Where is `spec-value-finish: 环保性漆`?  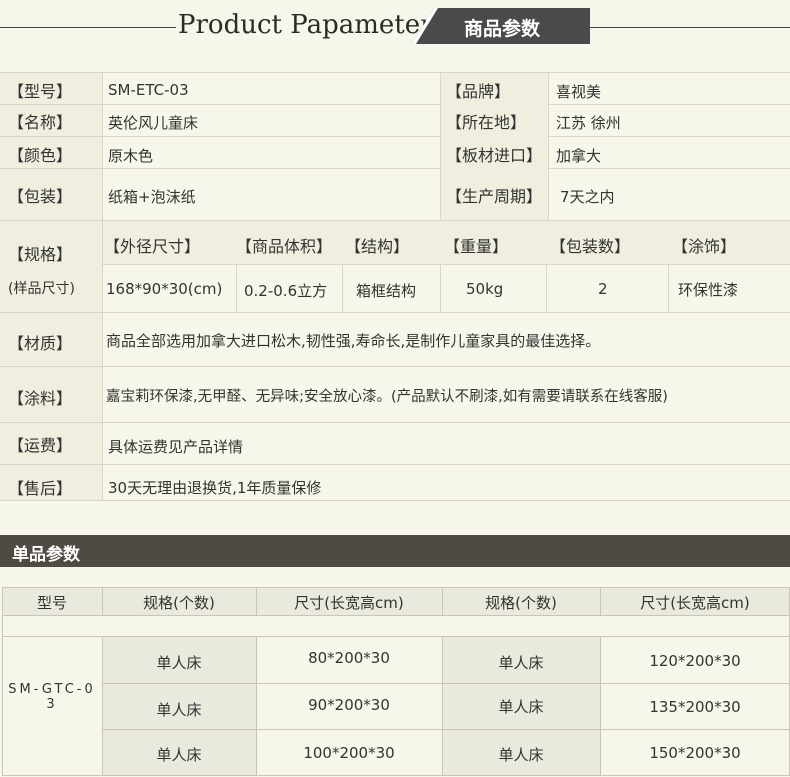
spec-value-finish: 环保性漆 is located at coordinates (708, 290).